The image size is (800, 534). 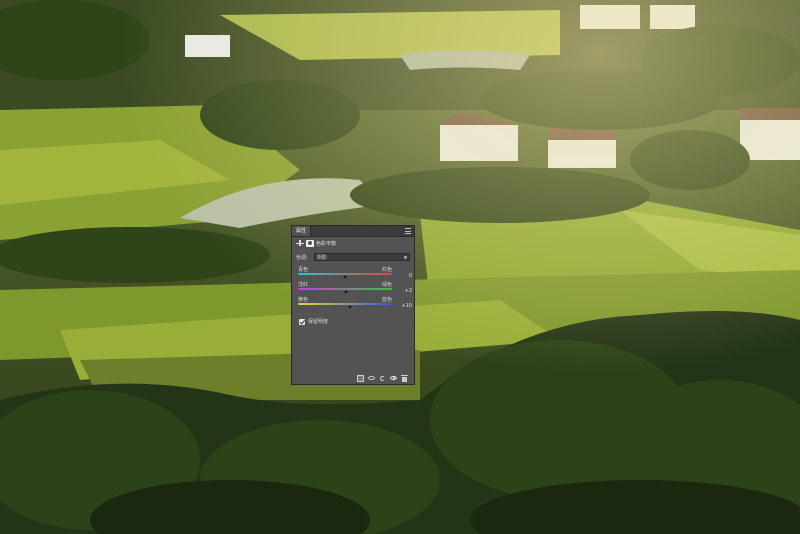 I want to click on chevron-down-icon: ▼, so click(x=405, y=257).